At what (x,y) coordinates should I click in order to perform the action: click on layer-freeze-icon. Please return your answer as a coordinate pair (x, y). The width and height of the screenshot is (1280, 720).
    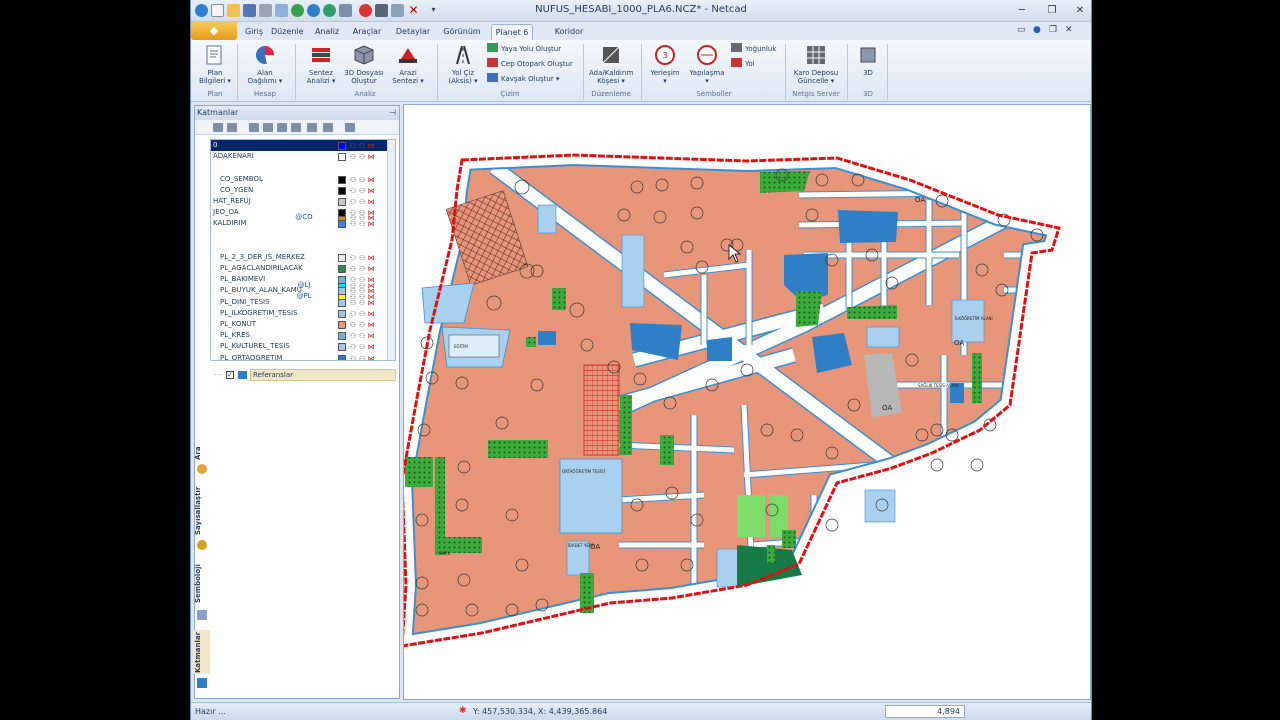
    Looking at the image, I should click on (282, 127).